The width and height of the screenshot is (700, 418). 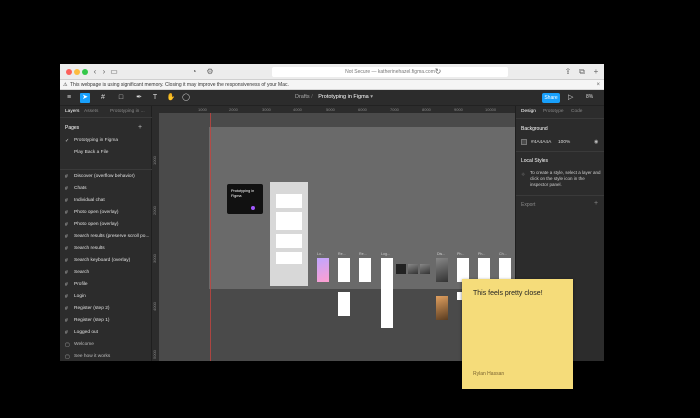 I want to click on frame-tool-icon: #, so click(x=103, y=98).